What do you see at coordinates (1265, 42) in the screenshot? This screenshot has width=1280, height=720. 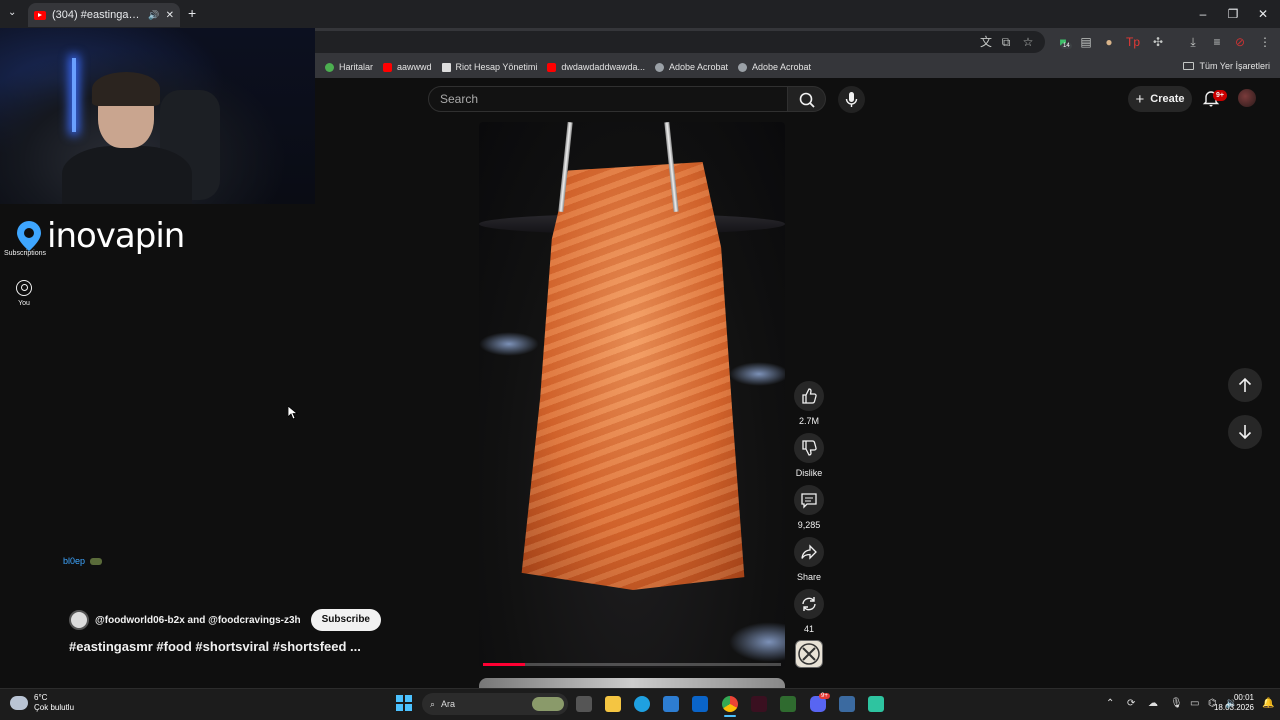 I see `browser-menu-icon: ⋮` at bounding box center [1265, 42].